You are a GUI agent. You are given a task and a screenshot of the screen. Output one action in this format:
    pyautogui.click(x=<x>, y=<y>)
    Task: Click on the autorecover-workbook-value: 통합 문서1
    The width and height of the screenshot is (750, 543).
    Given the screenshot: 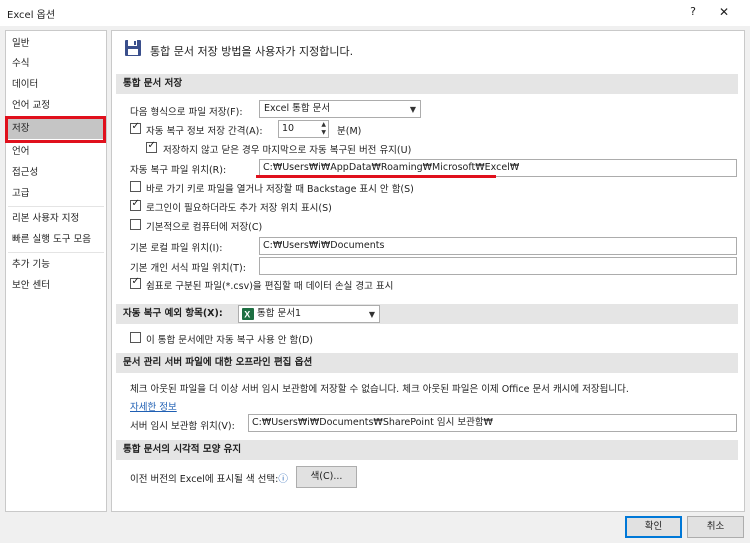 What is the action you would take?
    pyautogui.click(x=279, y=313)
    